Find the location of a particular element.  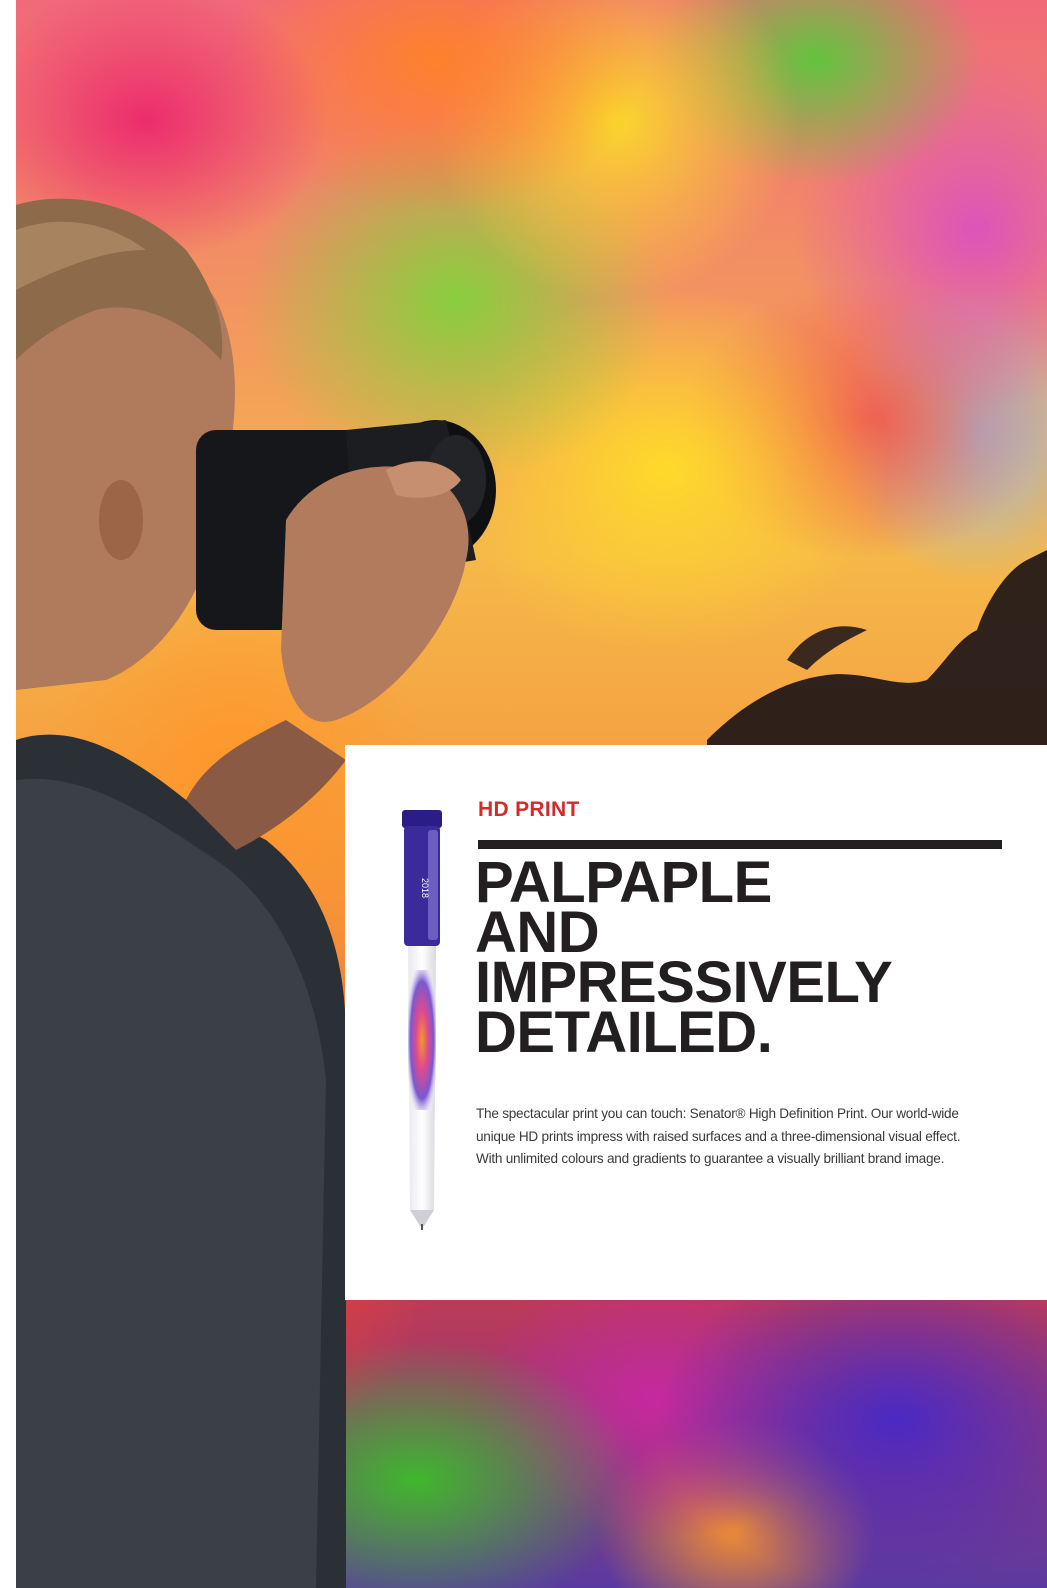

raised-hands-silhouette is located at coordinates (877, 645).